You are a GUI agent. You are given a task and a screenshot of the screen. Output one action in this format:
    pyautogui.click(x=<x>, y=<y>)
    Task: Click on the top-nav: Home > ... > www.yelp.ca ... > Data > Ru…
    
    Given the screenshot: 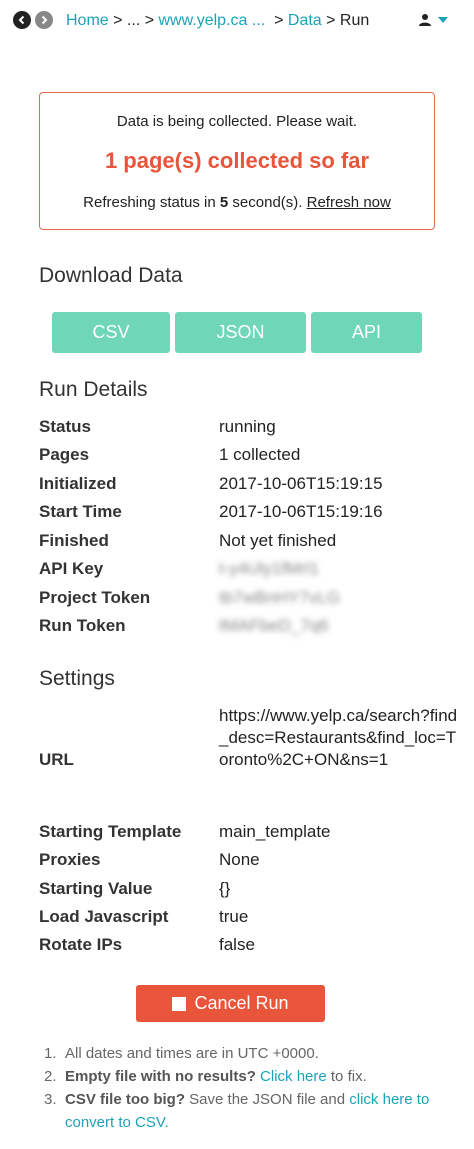 What is the action you would take?
    pyautogui.click(x=237, y=22)
    